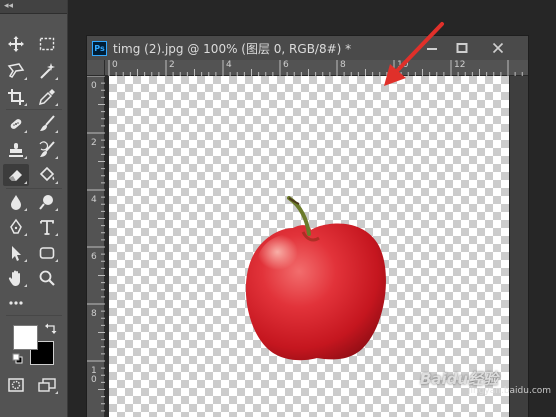 The width and height of the screenshot is (556, 417). I want to click on maximize-icon, so click(462, 48).